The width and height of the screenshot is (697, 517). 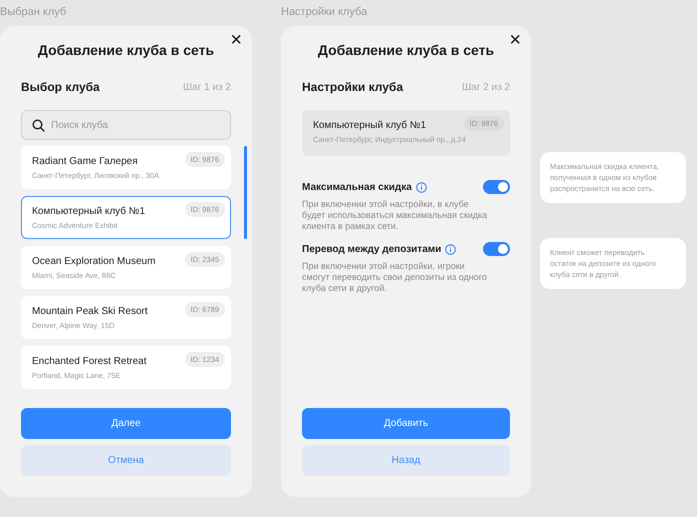 I want to click on screen-caption: Выбран клуб, so click(x=34, y=12).